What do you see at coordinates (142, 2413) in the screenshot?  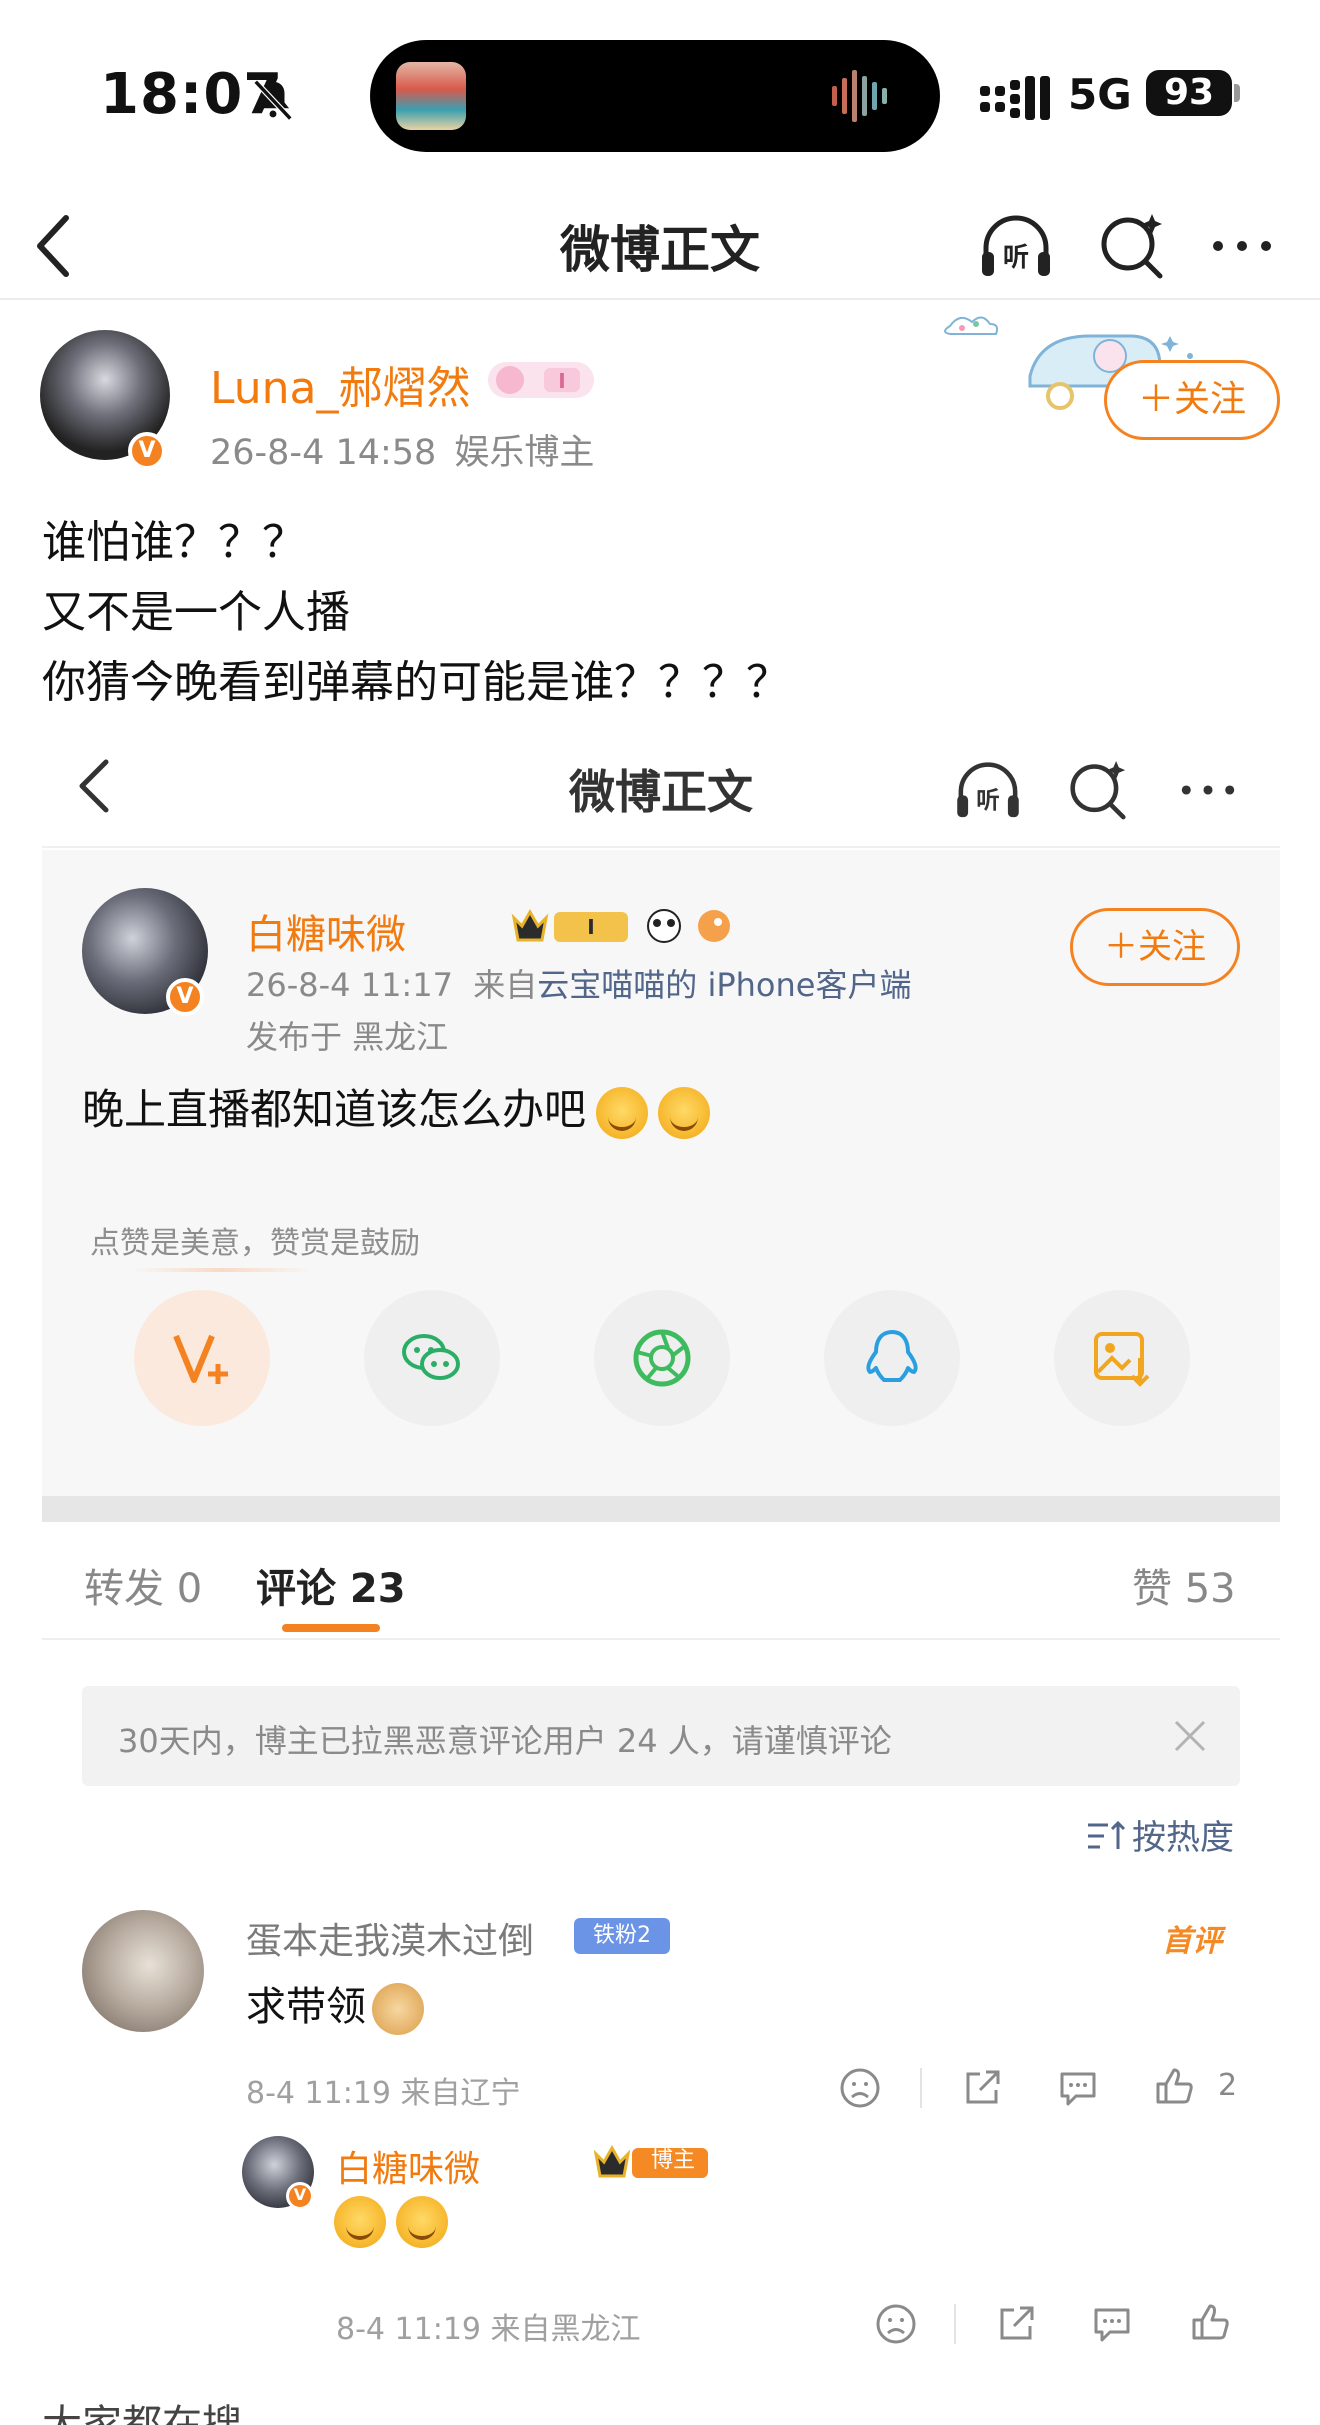 I see `trending-searches-label: 大家都在搜` at bounding box center [142, 2413].